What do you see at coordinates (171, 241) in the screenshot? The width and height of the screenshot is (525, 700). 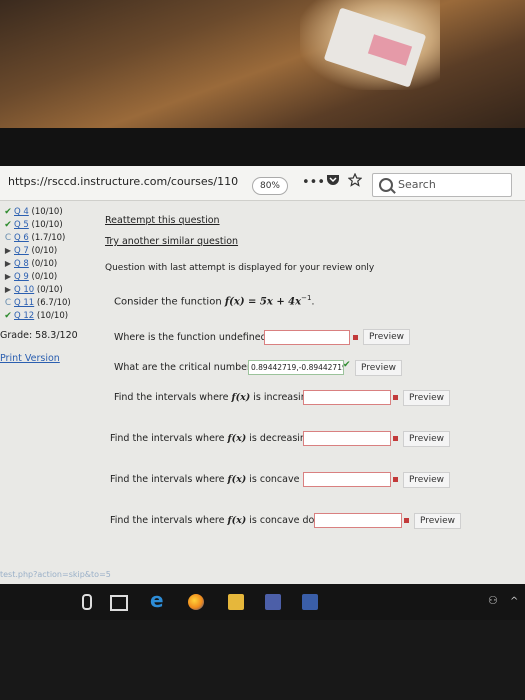 I see `try-another-link: Try another similar question` at bounding box center [171, 241].